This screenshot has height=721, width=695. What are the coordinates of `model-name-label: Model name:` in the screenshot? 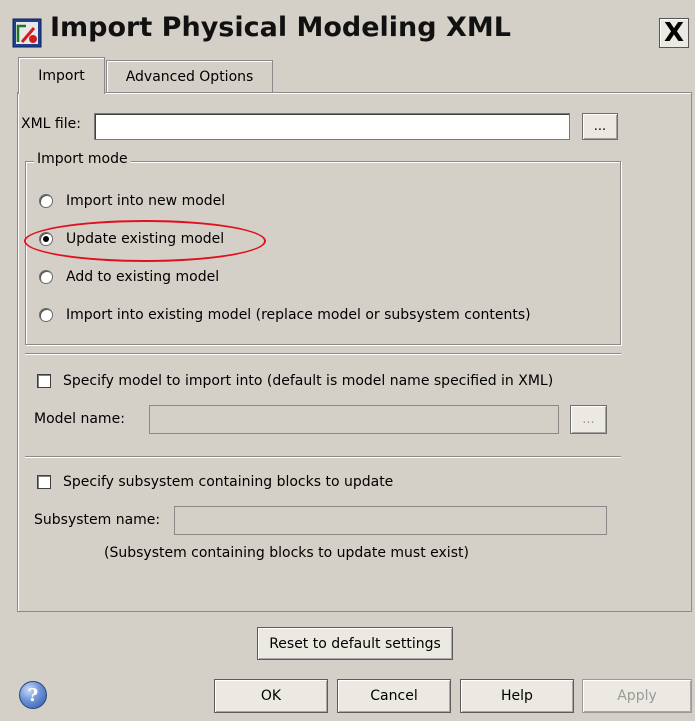 It's located at (79, 419).